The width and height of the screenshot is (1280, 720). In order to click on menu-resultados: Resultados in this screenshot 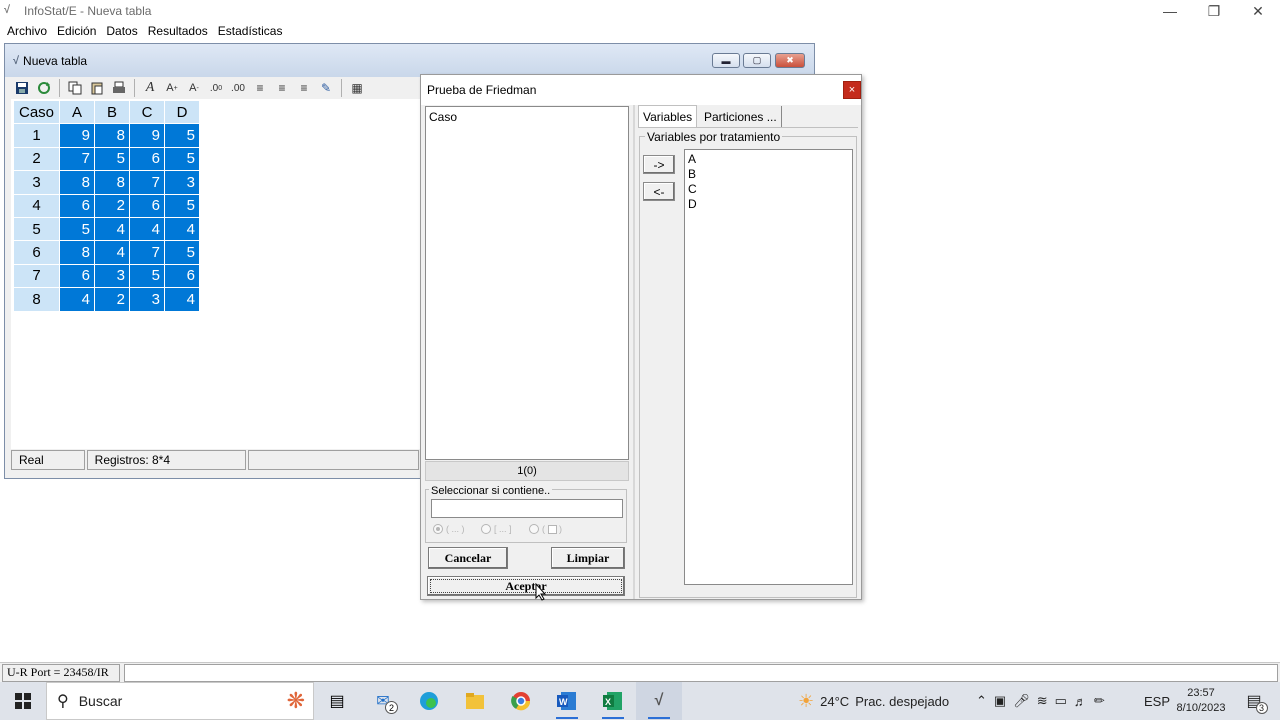, I will do `click(178, 31)`.